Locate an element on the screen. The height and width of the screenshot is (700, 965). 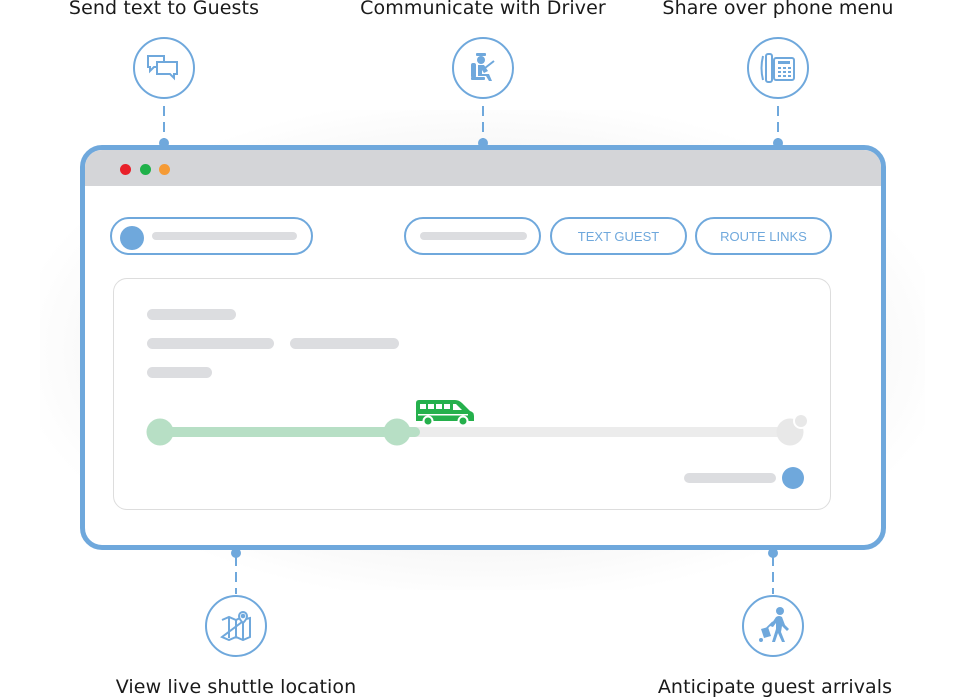
driver-seat-icon is located at coordinates (483, 68).